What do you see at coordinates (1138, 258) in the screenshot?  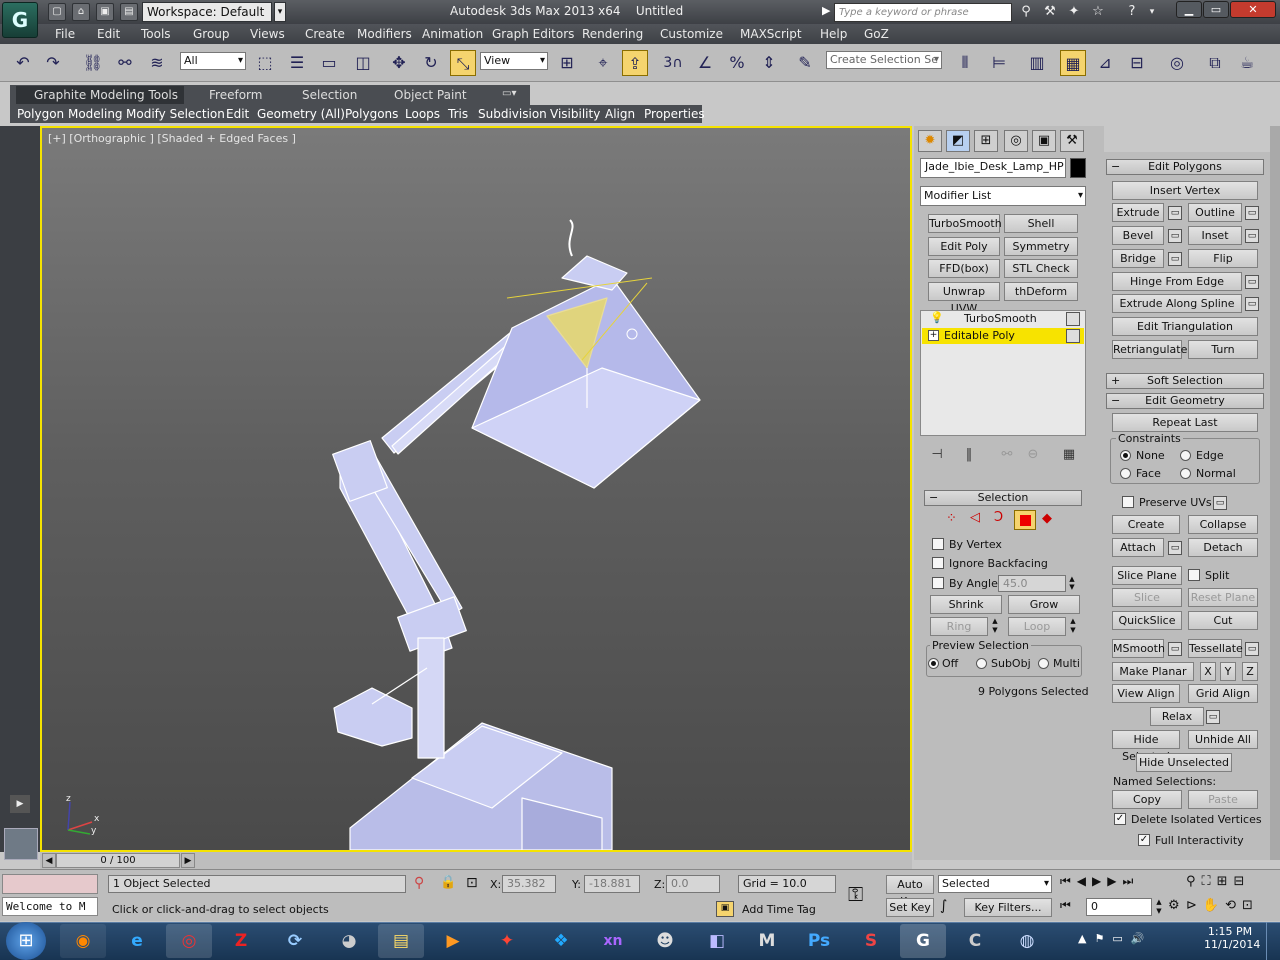 I see `bridge-button: Bridge` at bounding box center [1138, 258].